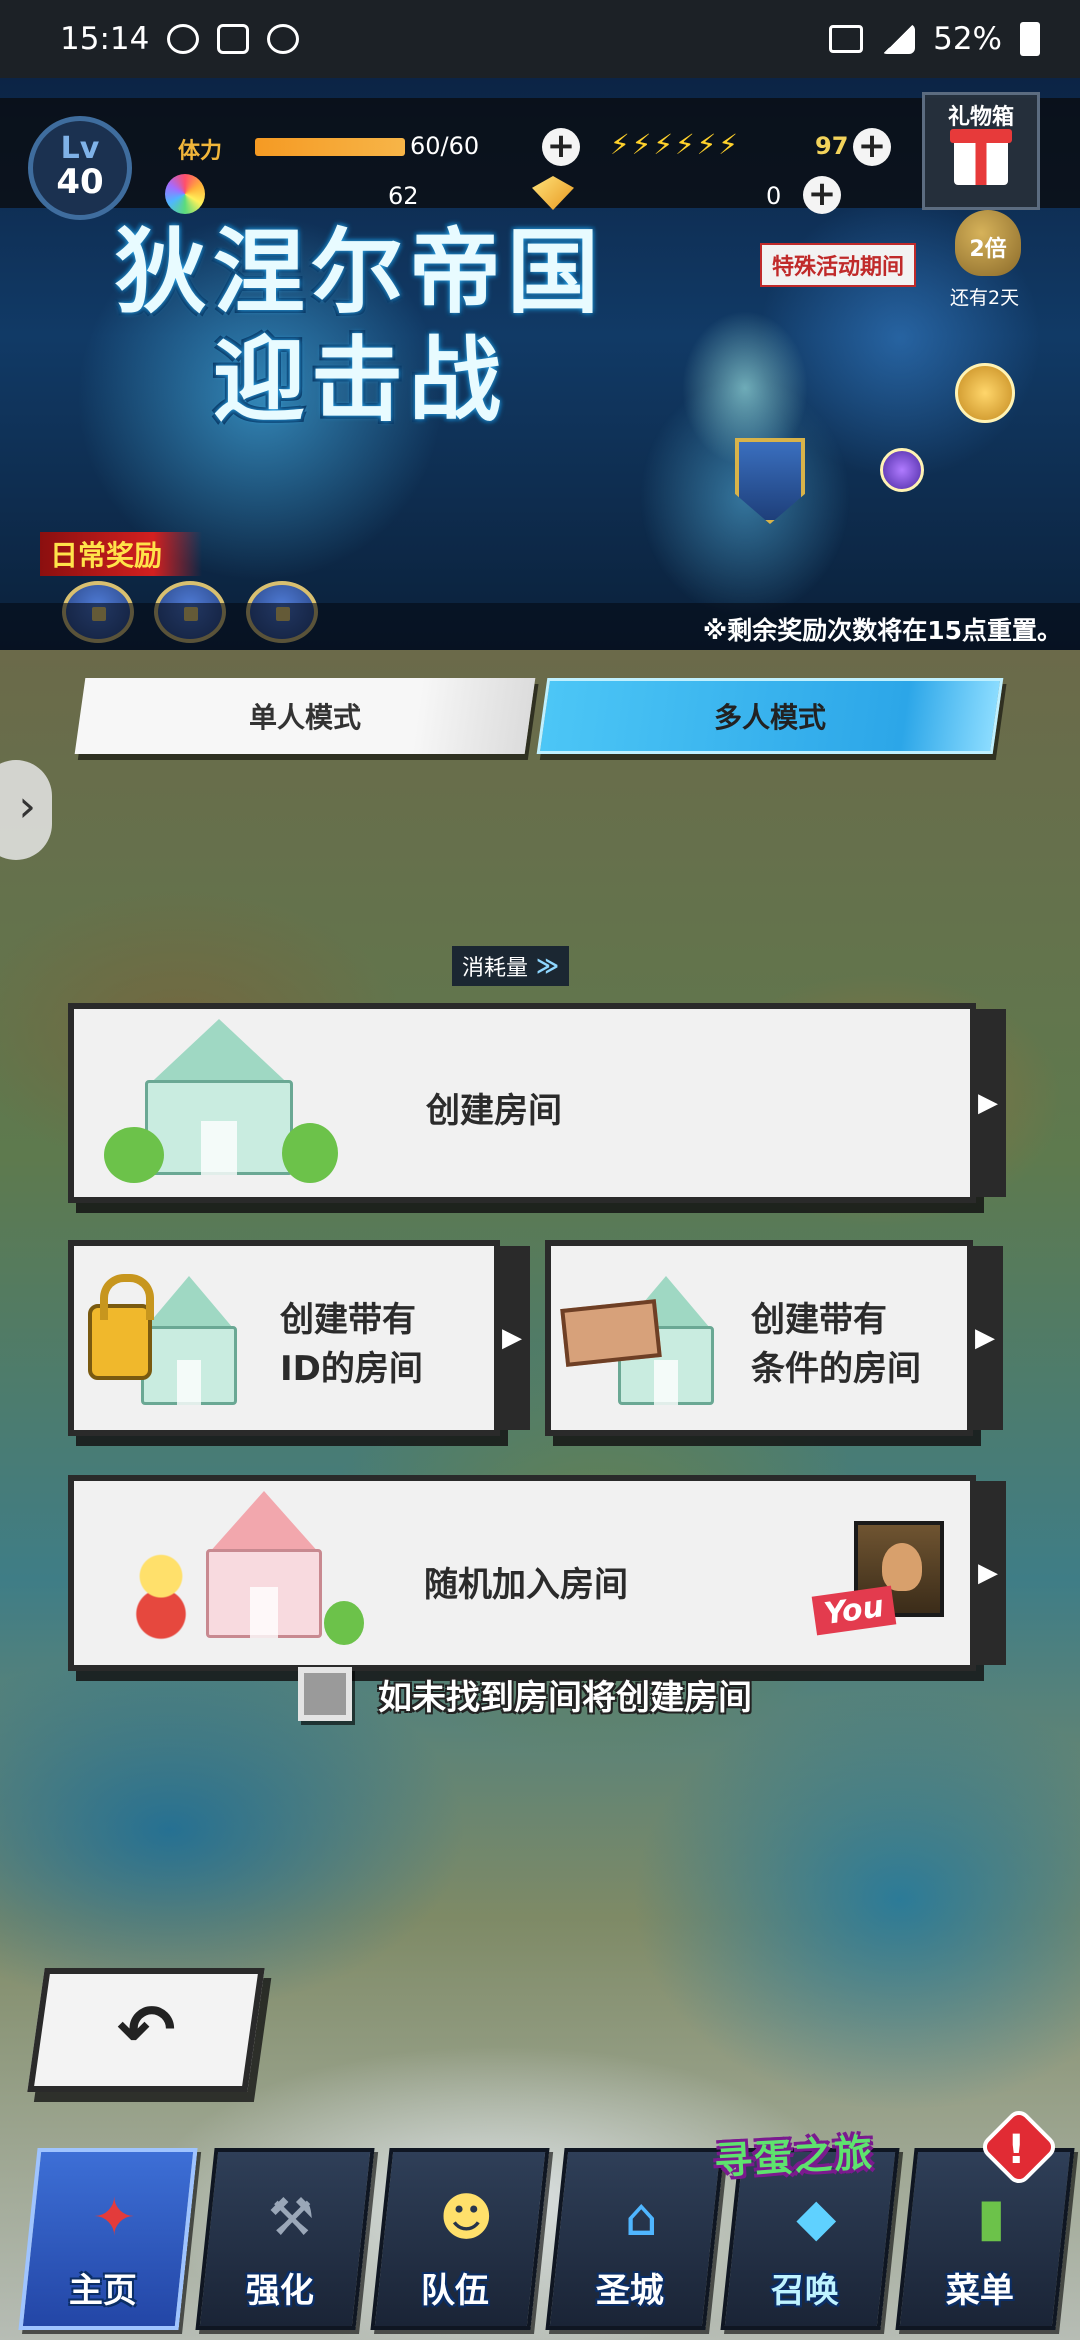 The image size is (1080, 2340). I want to click on add-stamina-button: +, so click(561, 147).